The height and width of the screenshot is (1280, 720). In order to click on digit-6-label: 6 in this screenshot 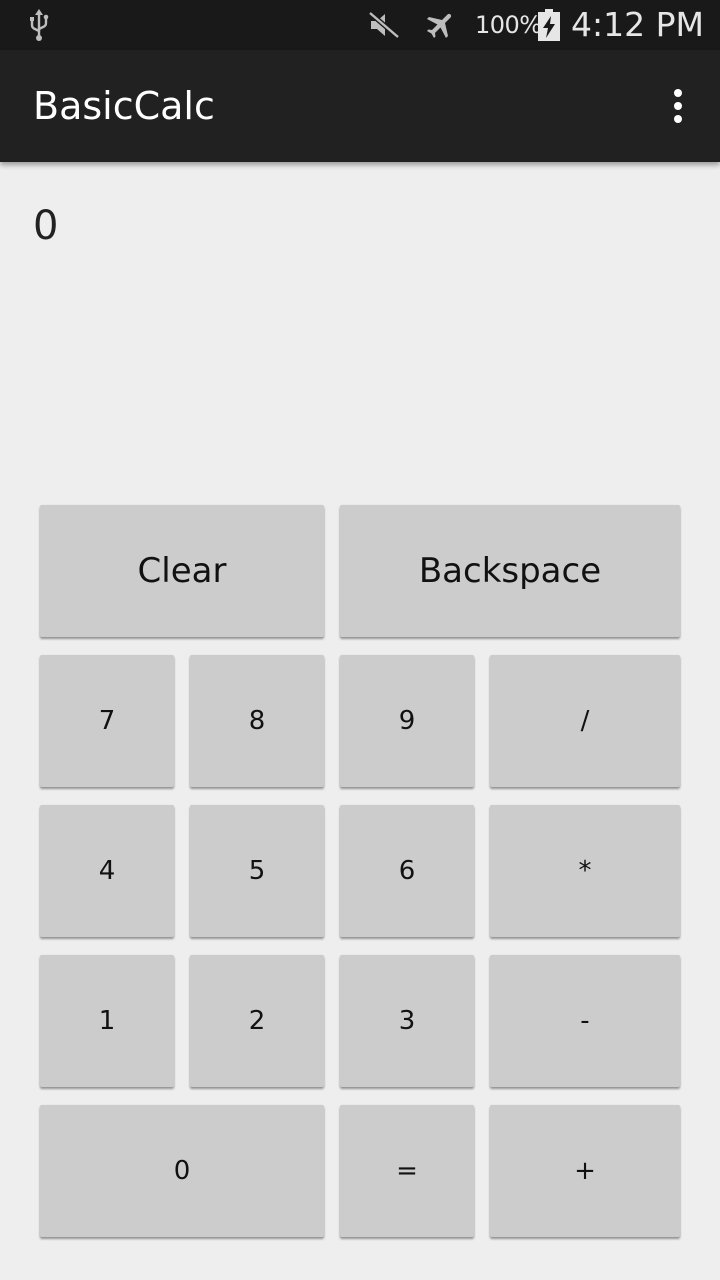, I will do `click(407, 871)`.